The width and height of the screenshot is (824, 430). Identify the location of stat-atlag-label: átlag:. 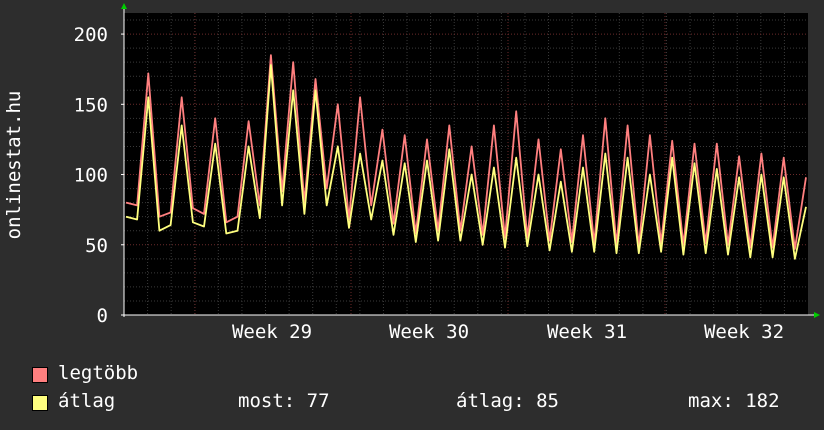
(490, 401).